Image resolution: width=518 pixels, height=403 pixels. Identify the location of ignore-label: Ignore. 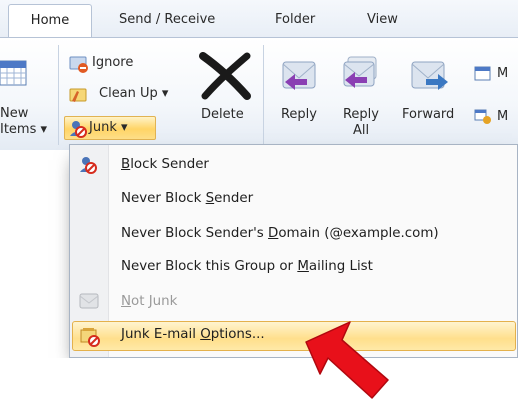
(113, 62).